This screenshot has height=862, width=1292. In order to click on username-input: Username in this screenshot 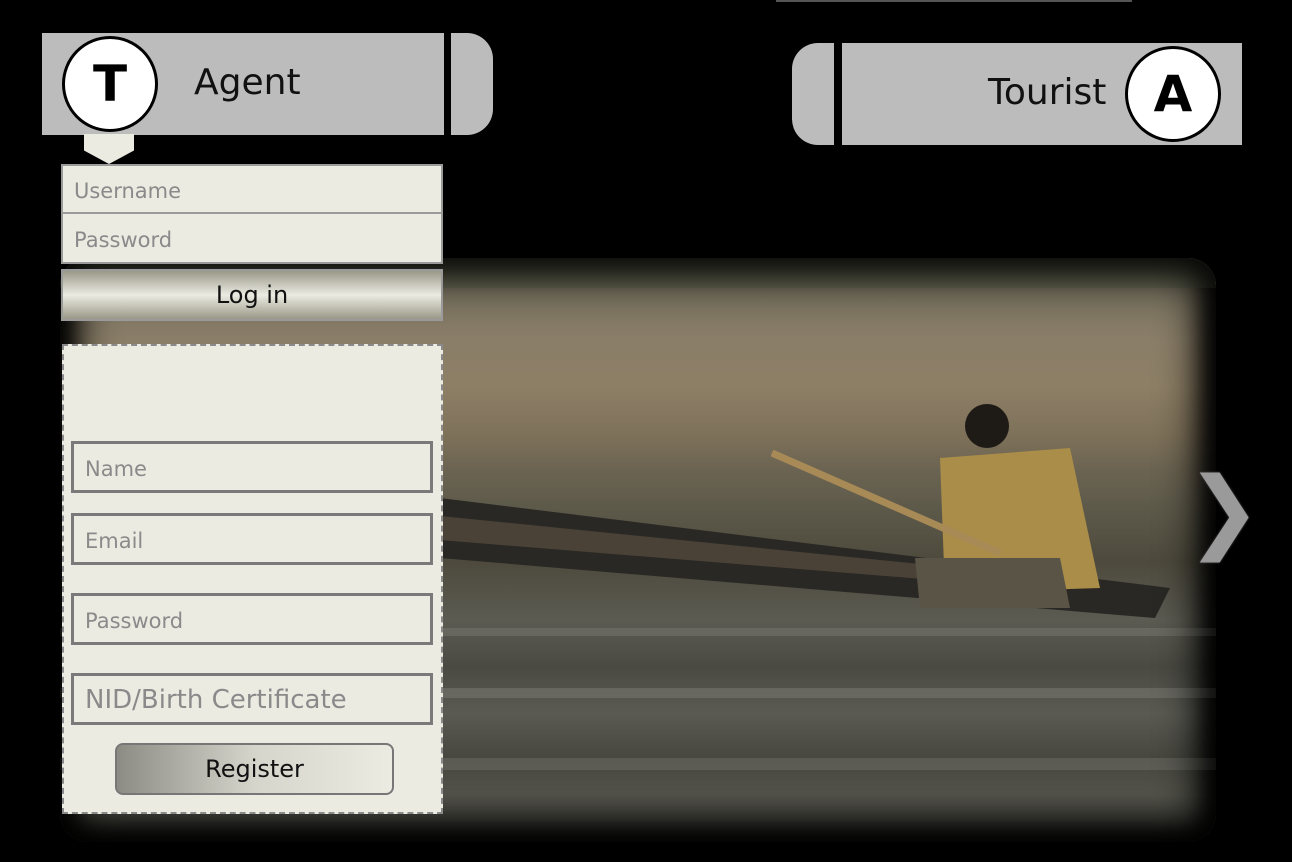, I will do `click(252, 190)`.